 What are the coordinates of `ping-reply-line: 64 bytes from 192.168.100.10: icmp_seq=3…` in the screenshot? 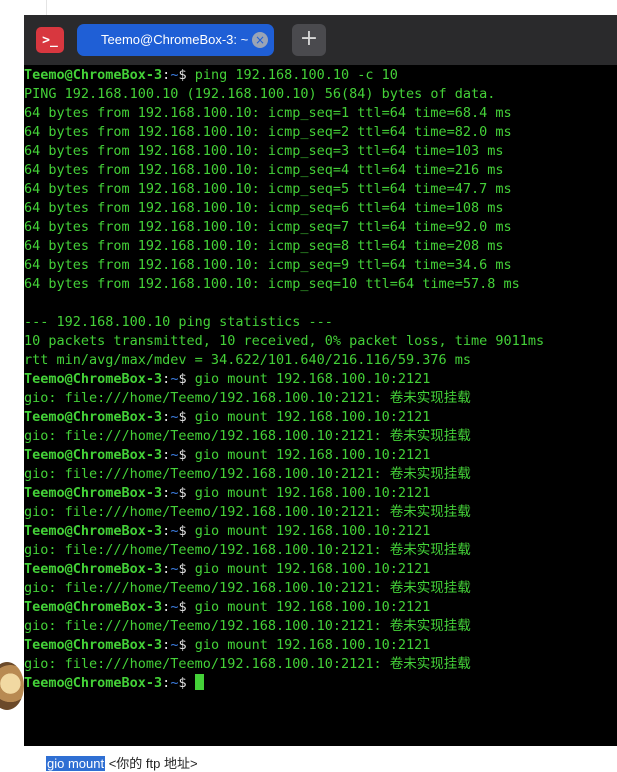 It's located at (264, 151).